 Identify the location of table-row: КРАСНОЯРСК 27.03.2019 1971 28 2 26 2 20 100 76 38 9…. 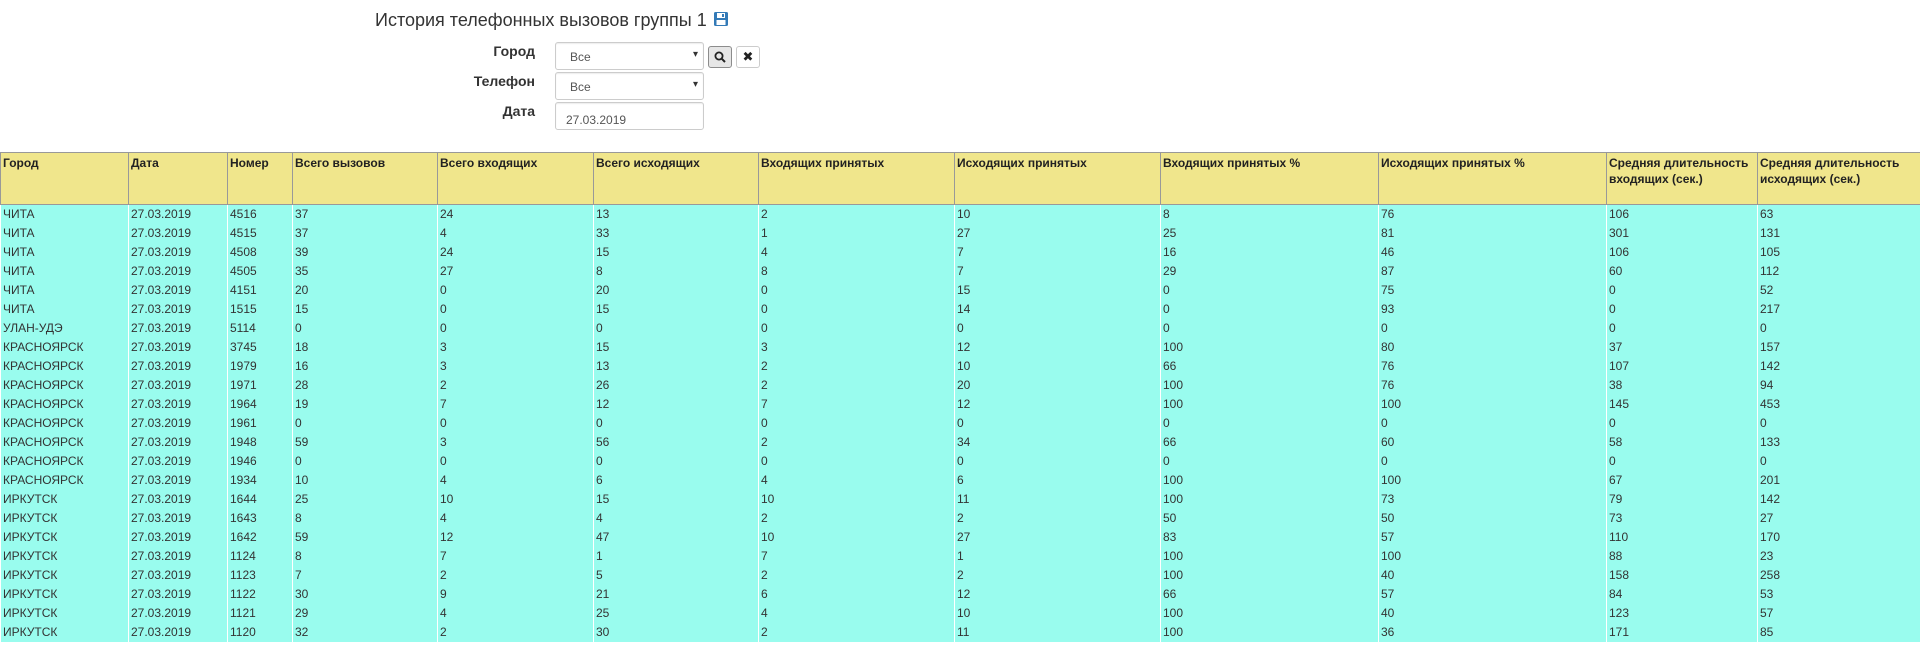
(960, 385).